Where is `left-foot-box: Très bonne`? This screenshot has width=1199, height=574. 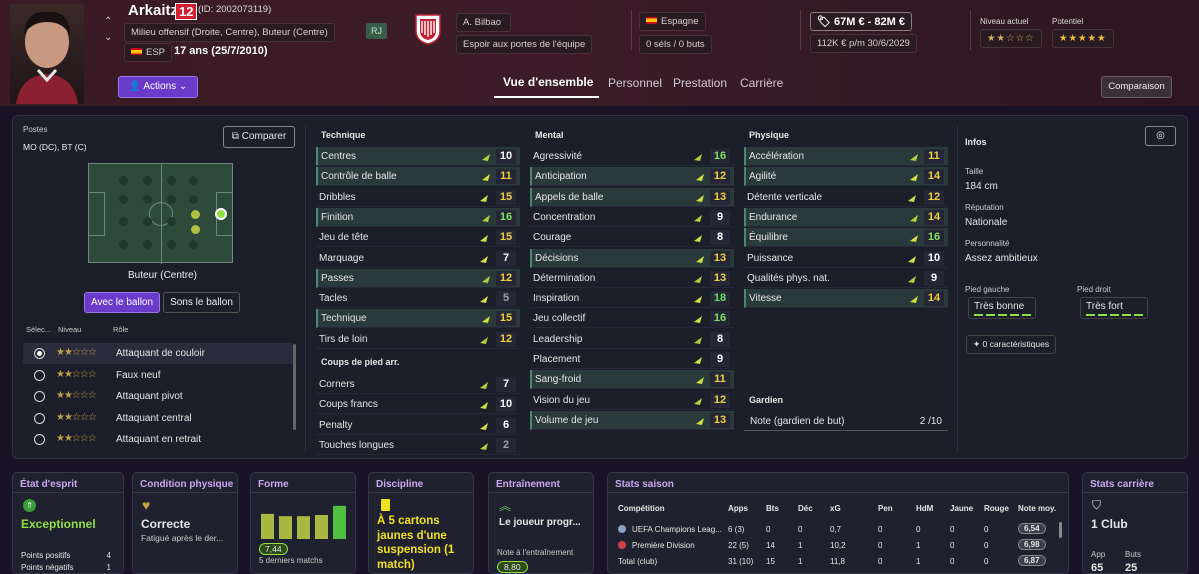
left-foot-box: Très bonne is located at coordinates (1002, 308).